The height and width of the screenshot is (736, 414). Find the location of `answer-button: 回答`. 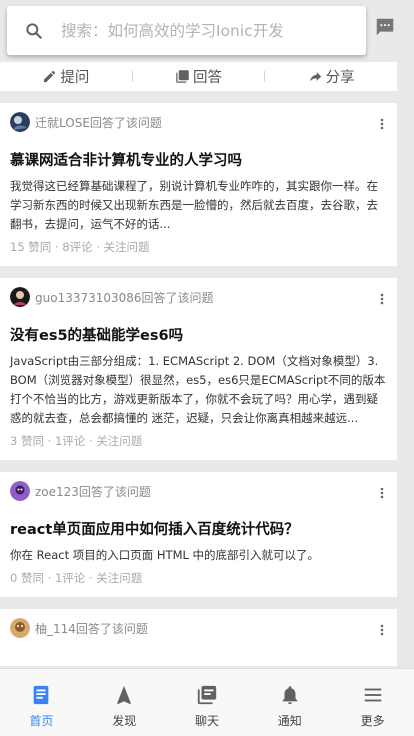

answer-button: 回答 is located at coordinates (199, 76).